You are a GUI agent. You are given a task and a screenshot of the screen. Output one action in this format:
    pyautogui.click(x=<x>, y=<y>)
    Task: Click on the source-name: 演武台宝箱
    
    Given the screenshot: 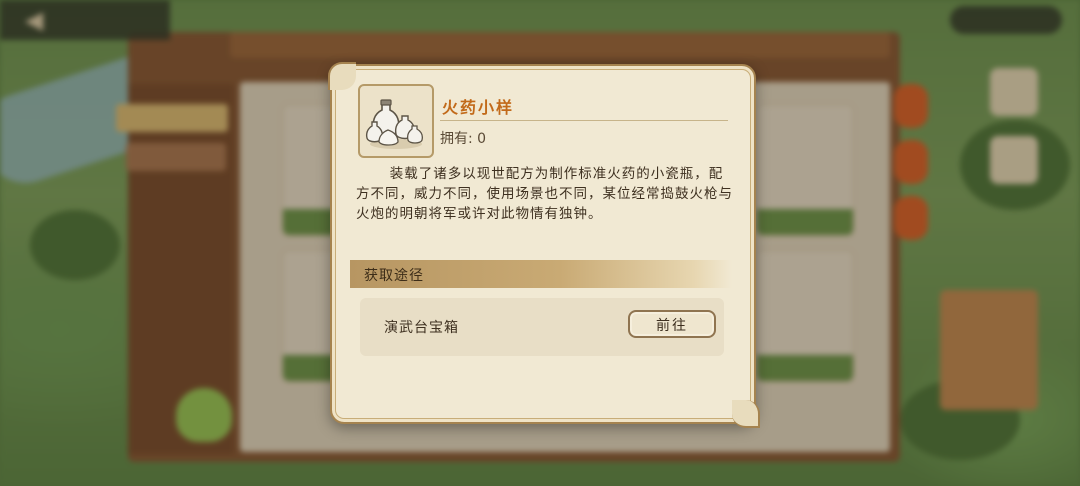 What is the action you would take?
    pyautogui.click(x=421, y=328)
    